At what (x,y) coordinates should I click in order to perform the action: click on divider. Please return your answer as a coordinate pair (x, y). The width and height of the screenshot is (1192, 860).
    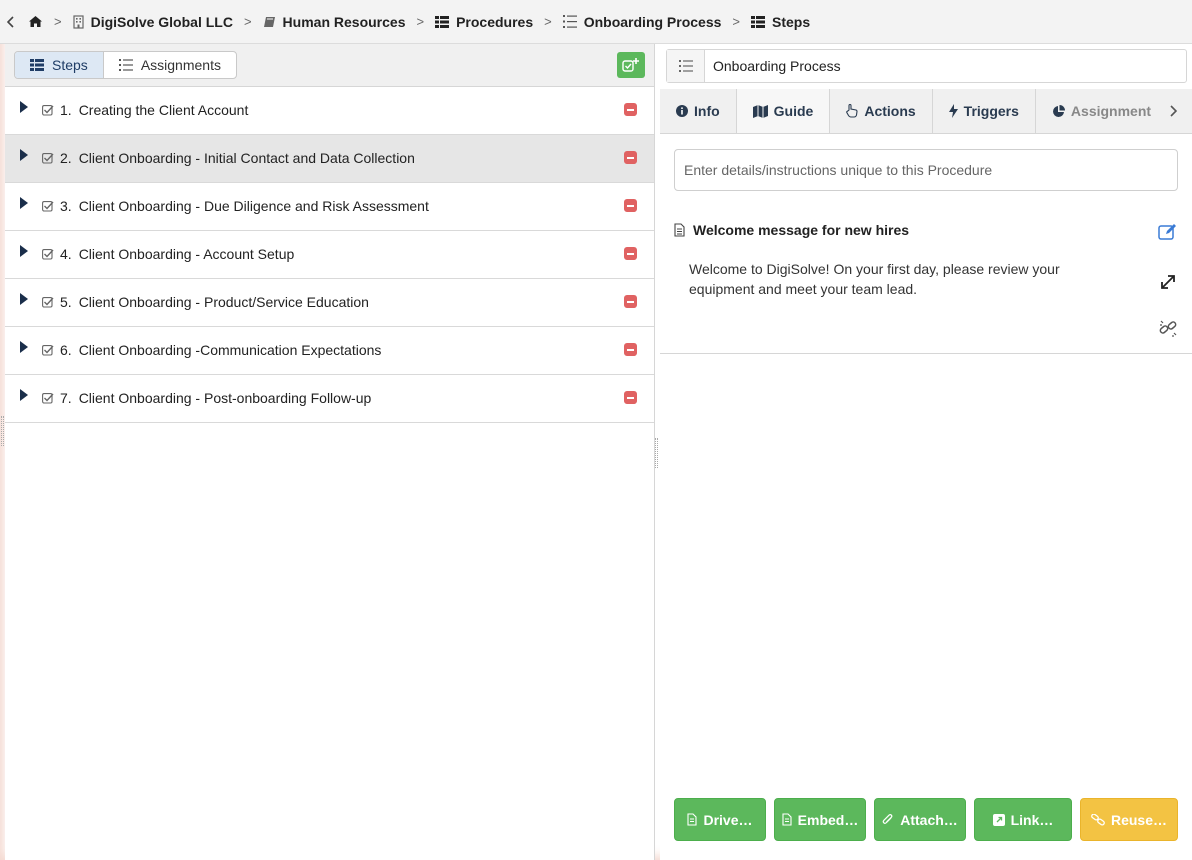
    Looking at the image, I should click on (926, 353).